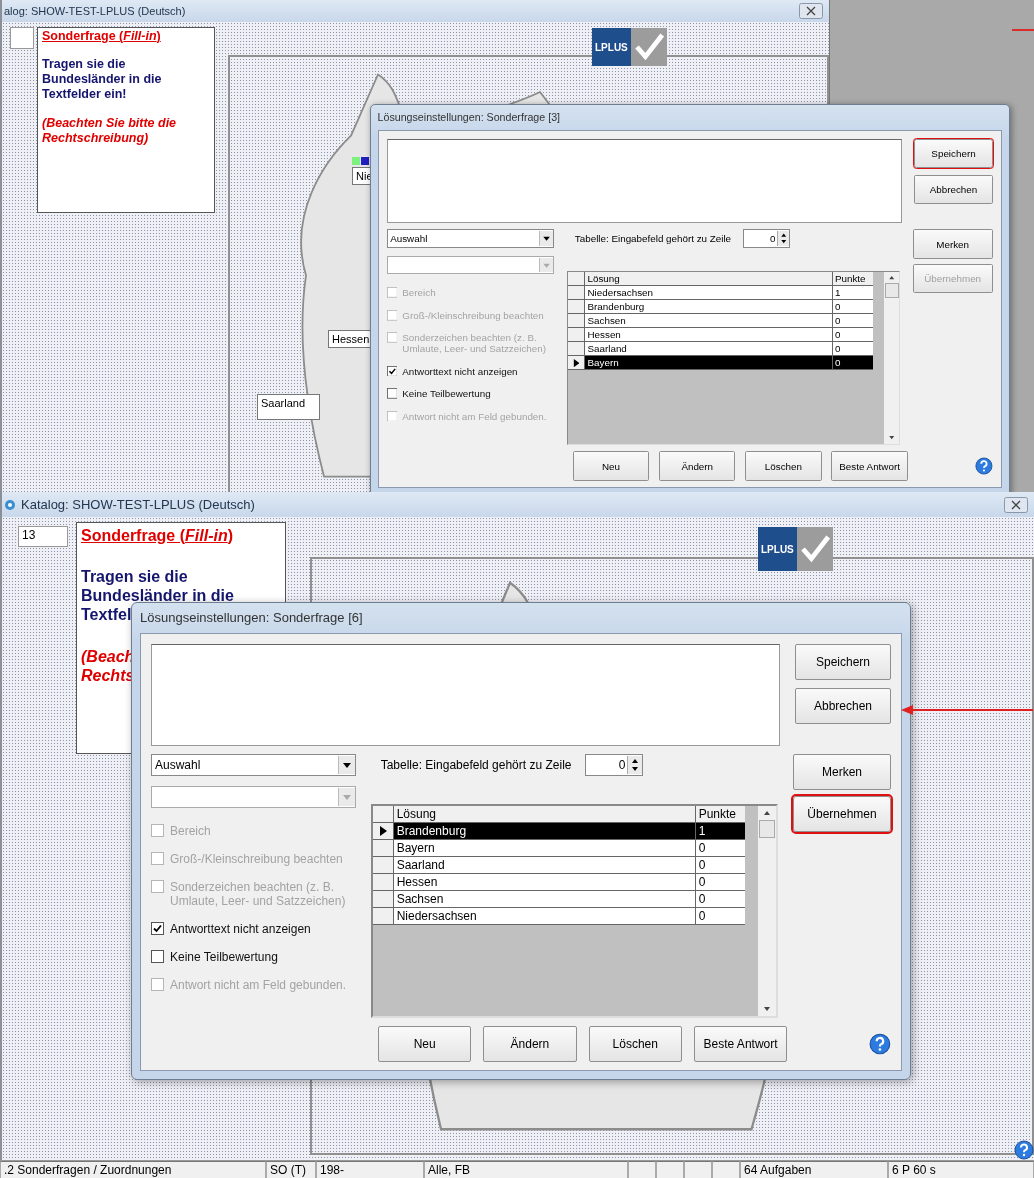 The width and height of the screenshot is (1034, 1178). Describe the element at coordinates (43, 536) in the screenshot. I see `number-field: 13` at that location.